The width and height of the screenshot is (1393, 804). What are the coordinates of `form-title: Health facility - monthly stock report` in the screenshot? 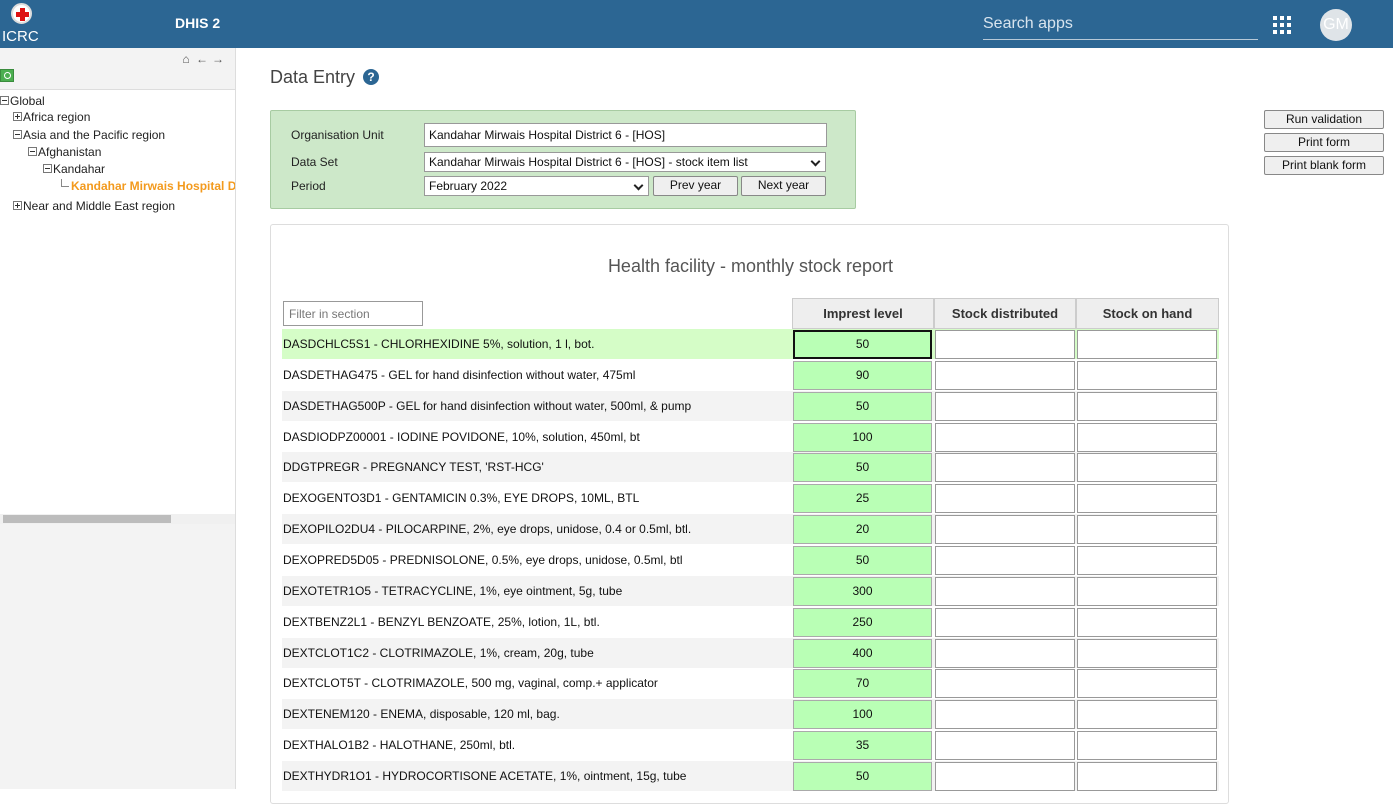 It's located at (750, 266).